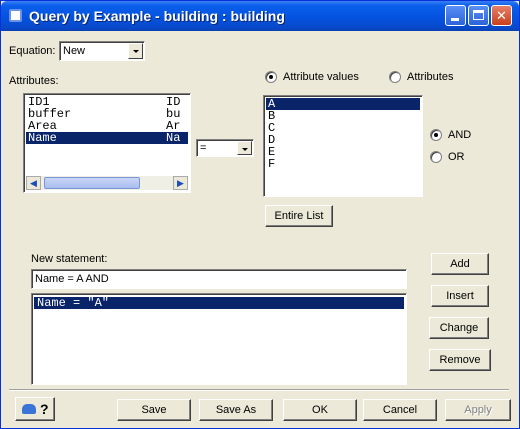 Image resolution: width=520 pixels, height=429 pixels. What do you see at coordinates (73, 303) in the screenshot?
I see `statement-text: Name = "A"` at bounding box center [73, 303].